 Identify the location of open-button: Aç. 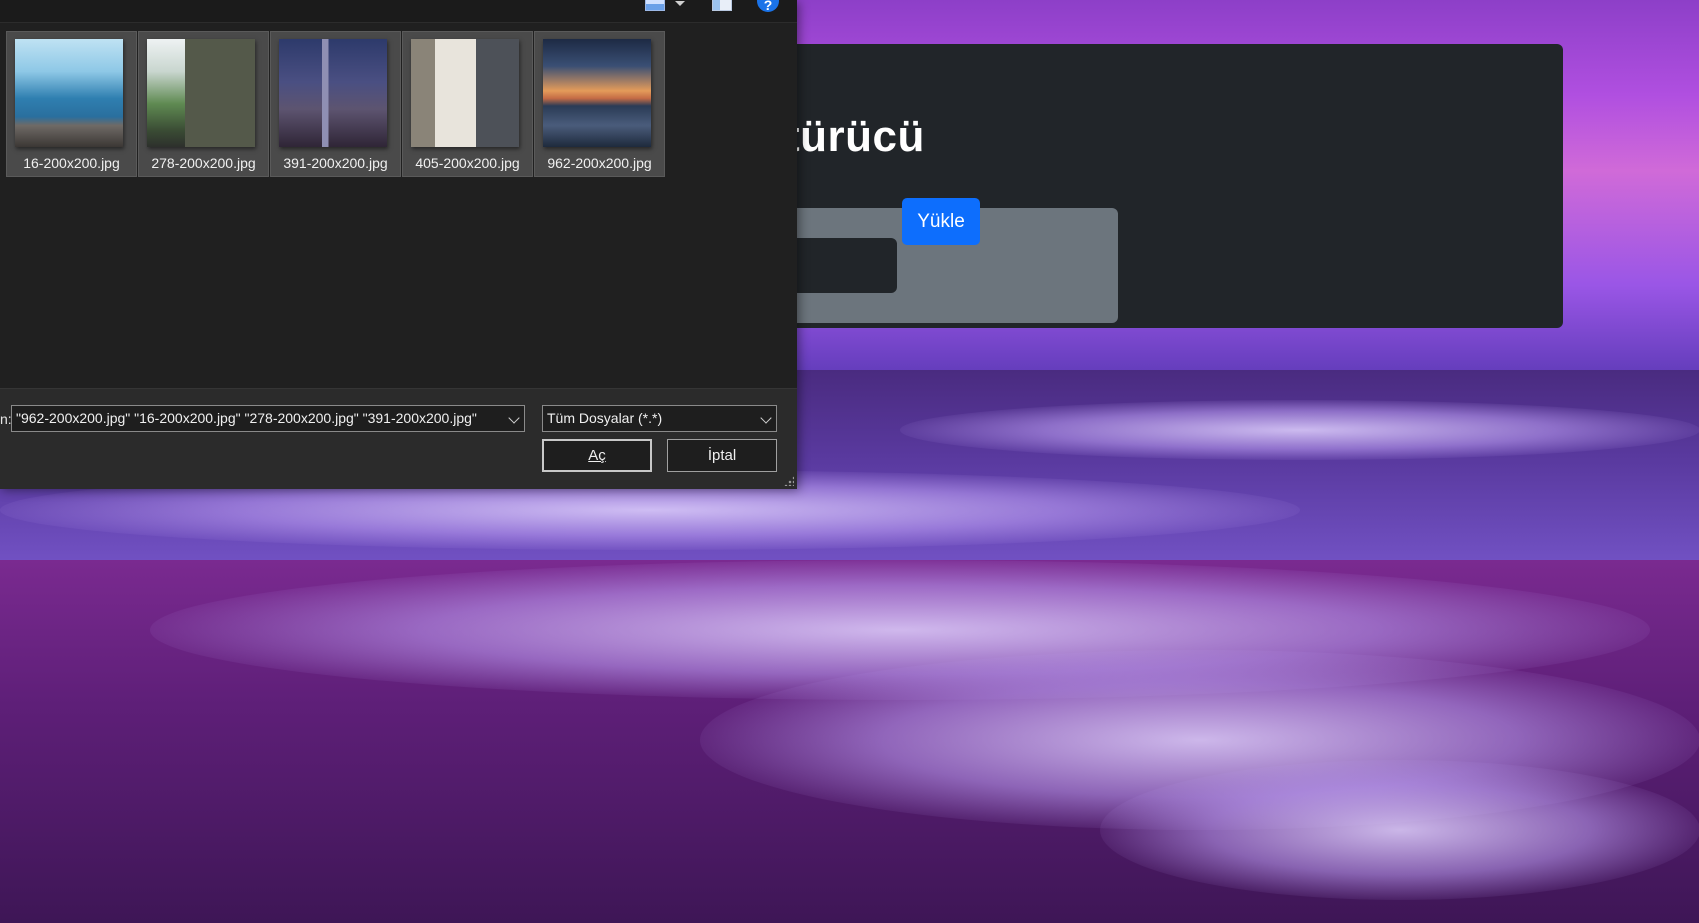
(597, 455).